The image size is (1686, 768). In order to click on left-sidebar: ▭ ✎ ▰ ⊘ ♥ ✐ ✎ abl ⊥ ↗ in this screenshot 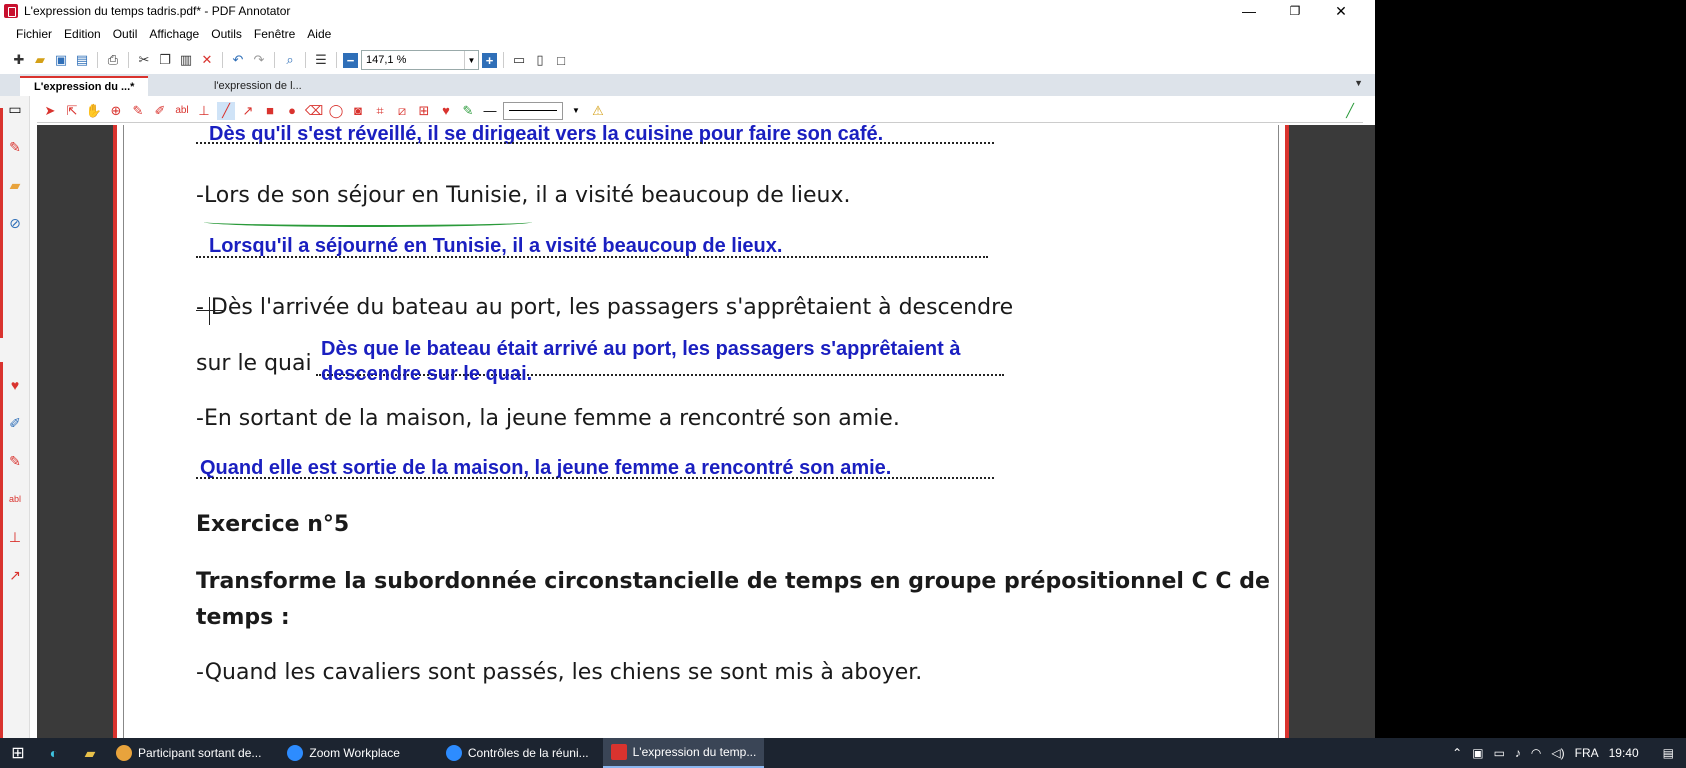, I will do `click(15, 417)`.